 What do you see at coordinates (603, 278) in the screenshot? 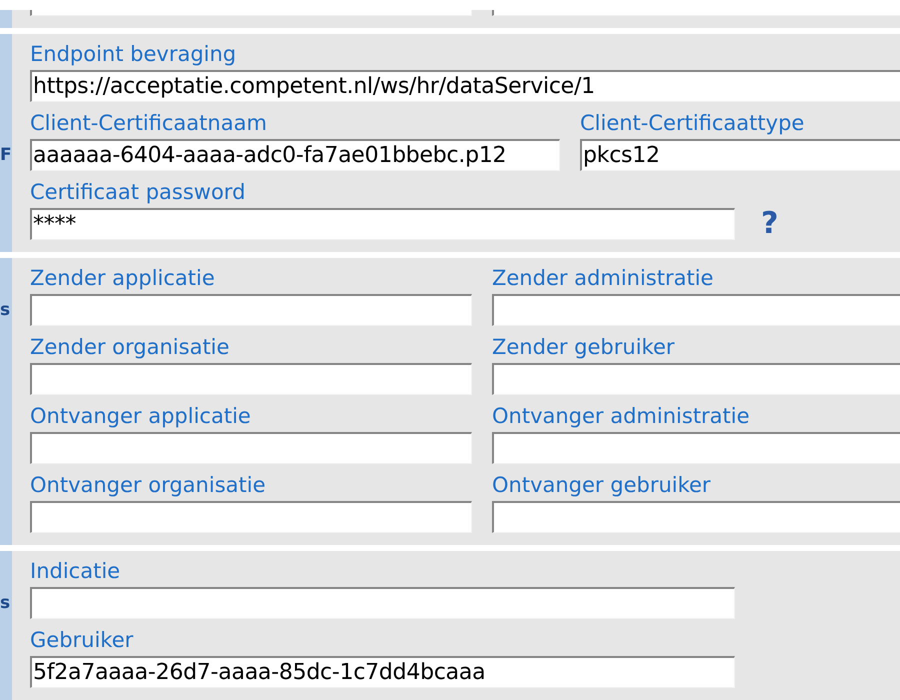
I see `field-label: Zender administratie` at bounding box center [603, 278].